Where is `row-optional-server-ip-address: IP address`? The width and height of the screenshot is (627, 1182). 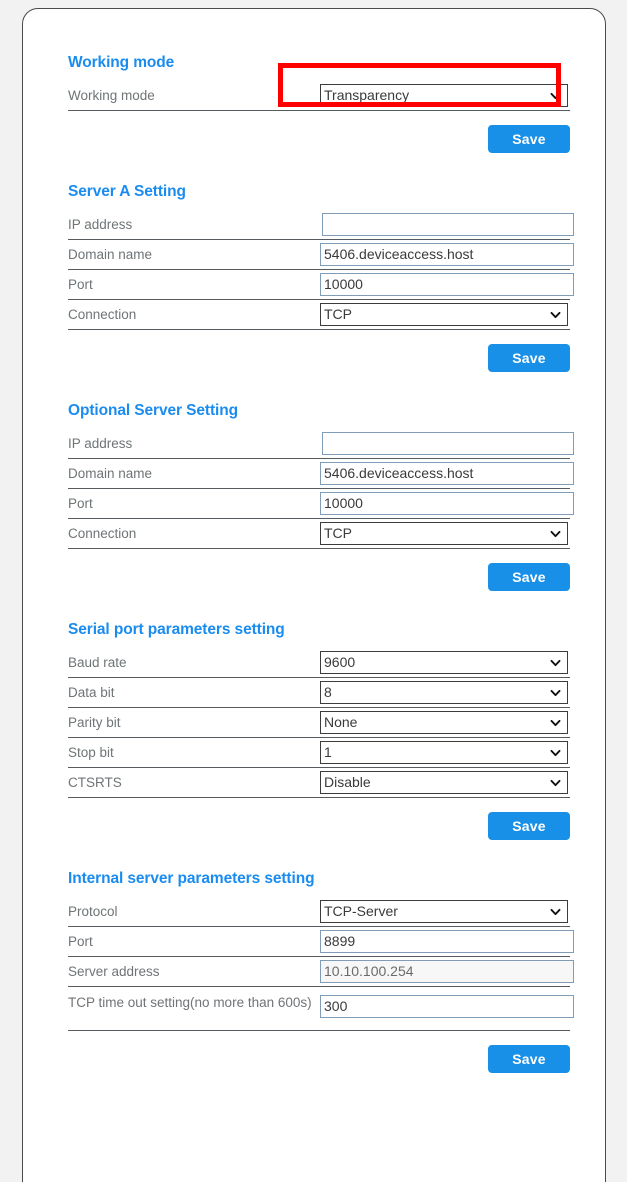
row-optional-server-ip-address: IP address is located at coordinates (321, 444).